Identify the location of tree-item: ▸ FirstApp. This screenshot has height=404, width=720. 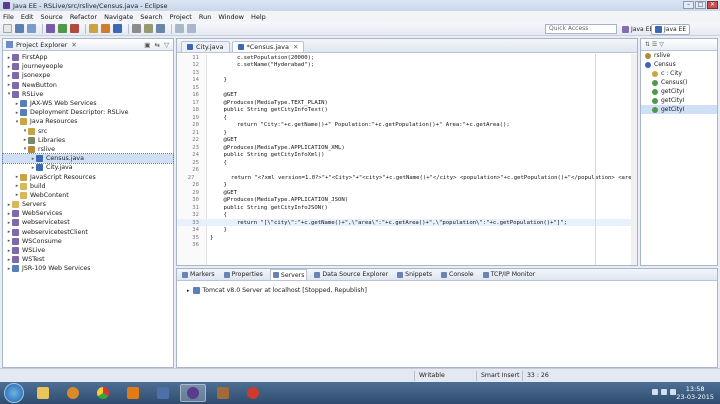
(88, 57).